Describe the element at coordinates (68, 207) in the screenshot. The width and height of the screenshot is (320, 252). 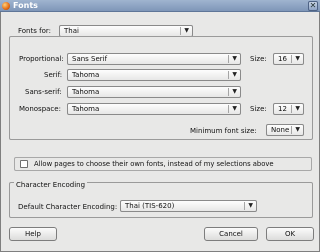
I see `default-encoding-label: Default Character Encoding:` at that location.